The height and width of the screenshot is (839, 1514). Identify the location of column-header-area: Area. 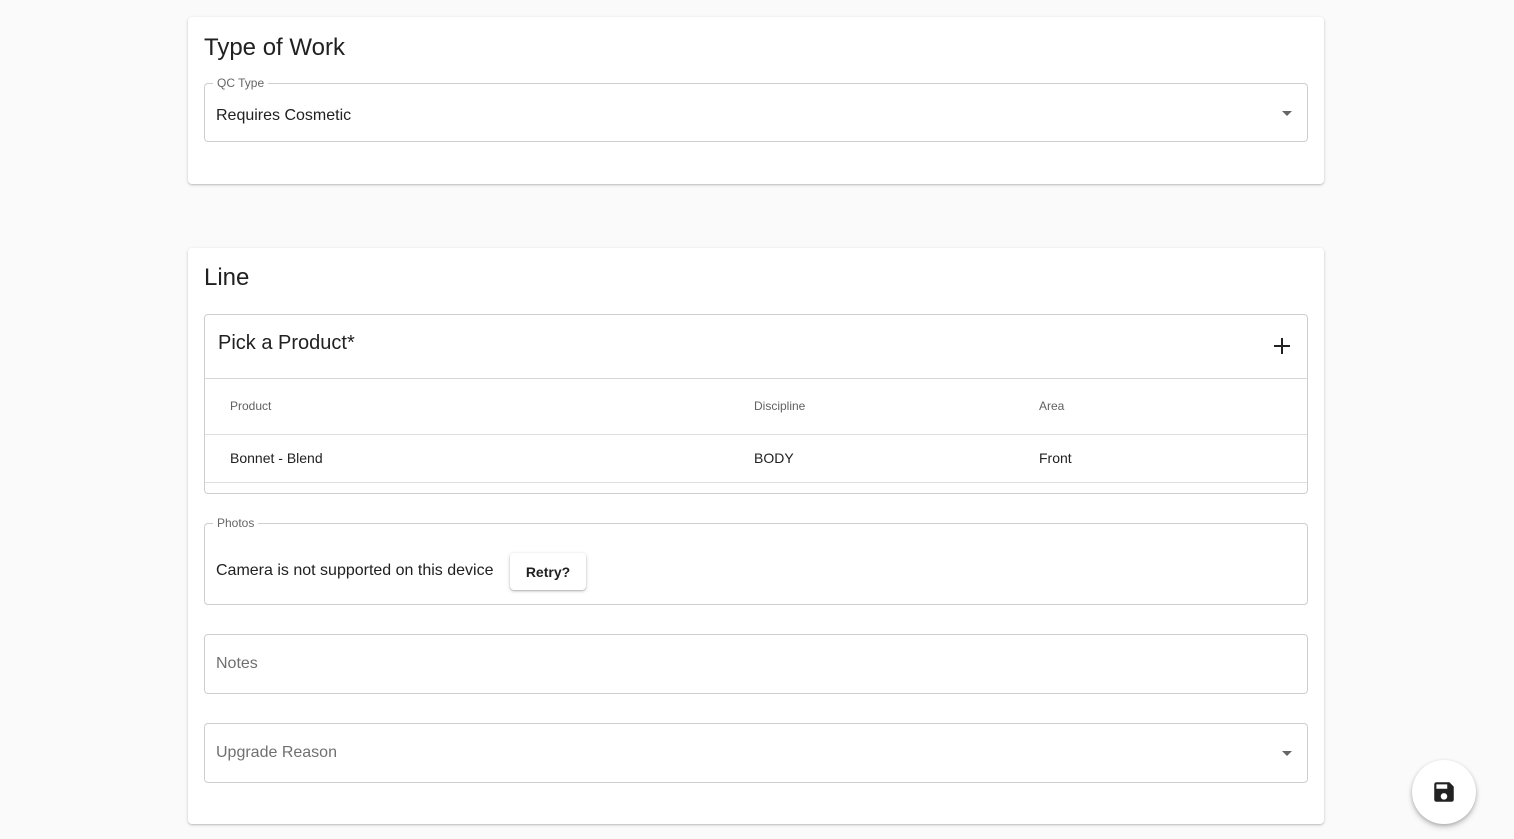
(1052, 406).